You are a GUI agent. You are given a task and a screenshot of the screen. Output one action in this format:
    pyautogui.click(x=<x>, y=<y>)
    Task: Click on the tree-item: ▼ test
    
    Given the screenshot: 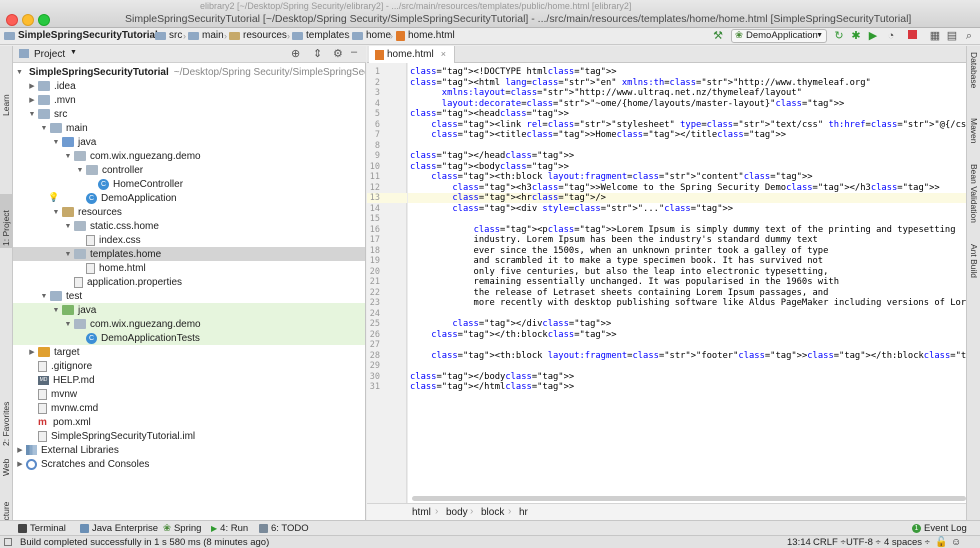 What is the action you would take?
    pyautogui.click(x=189, y=296)
    